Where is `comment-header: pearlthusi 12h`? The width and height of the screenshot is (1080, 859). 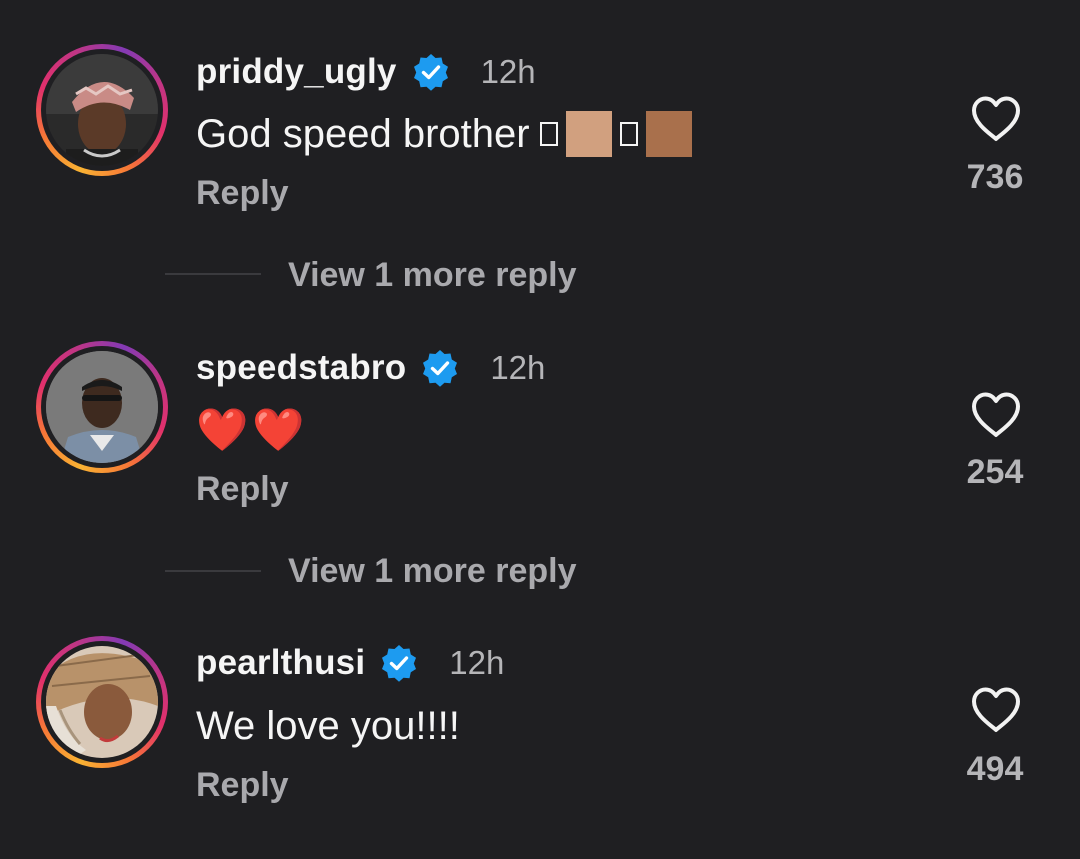 comment-header: pearlthusi 12h is located at coordinates (350, 663).